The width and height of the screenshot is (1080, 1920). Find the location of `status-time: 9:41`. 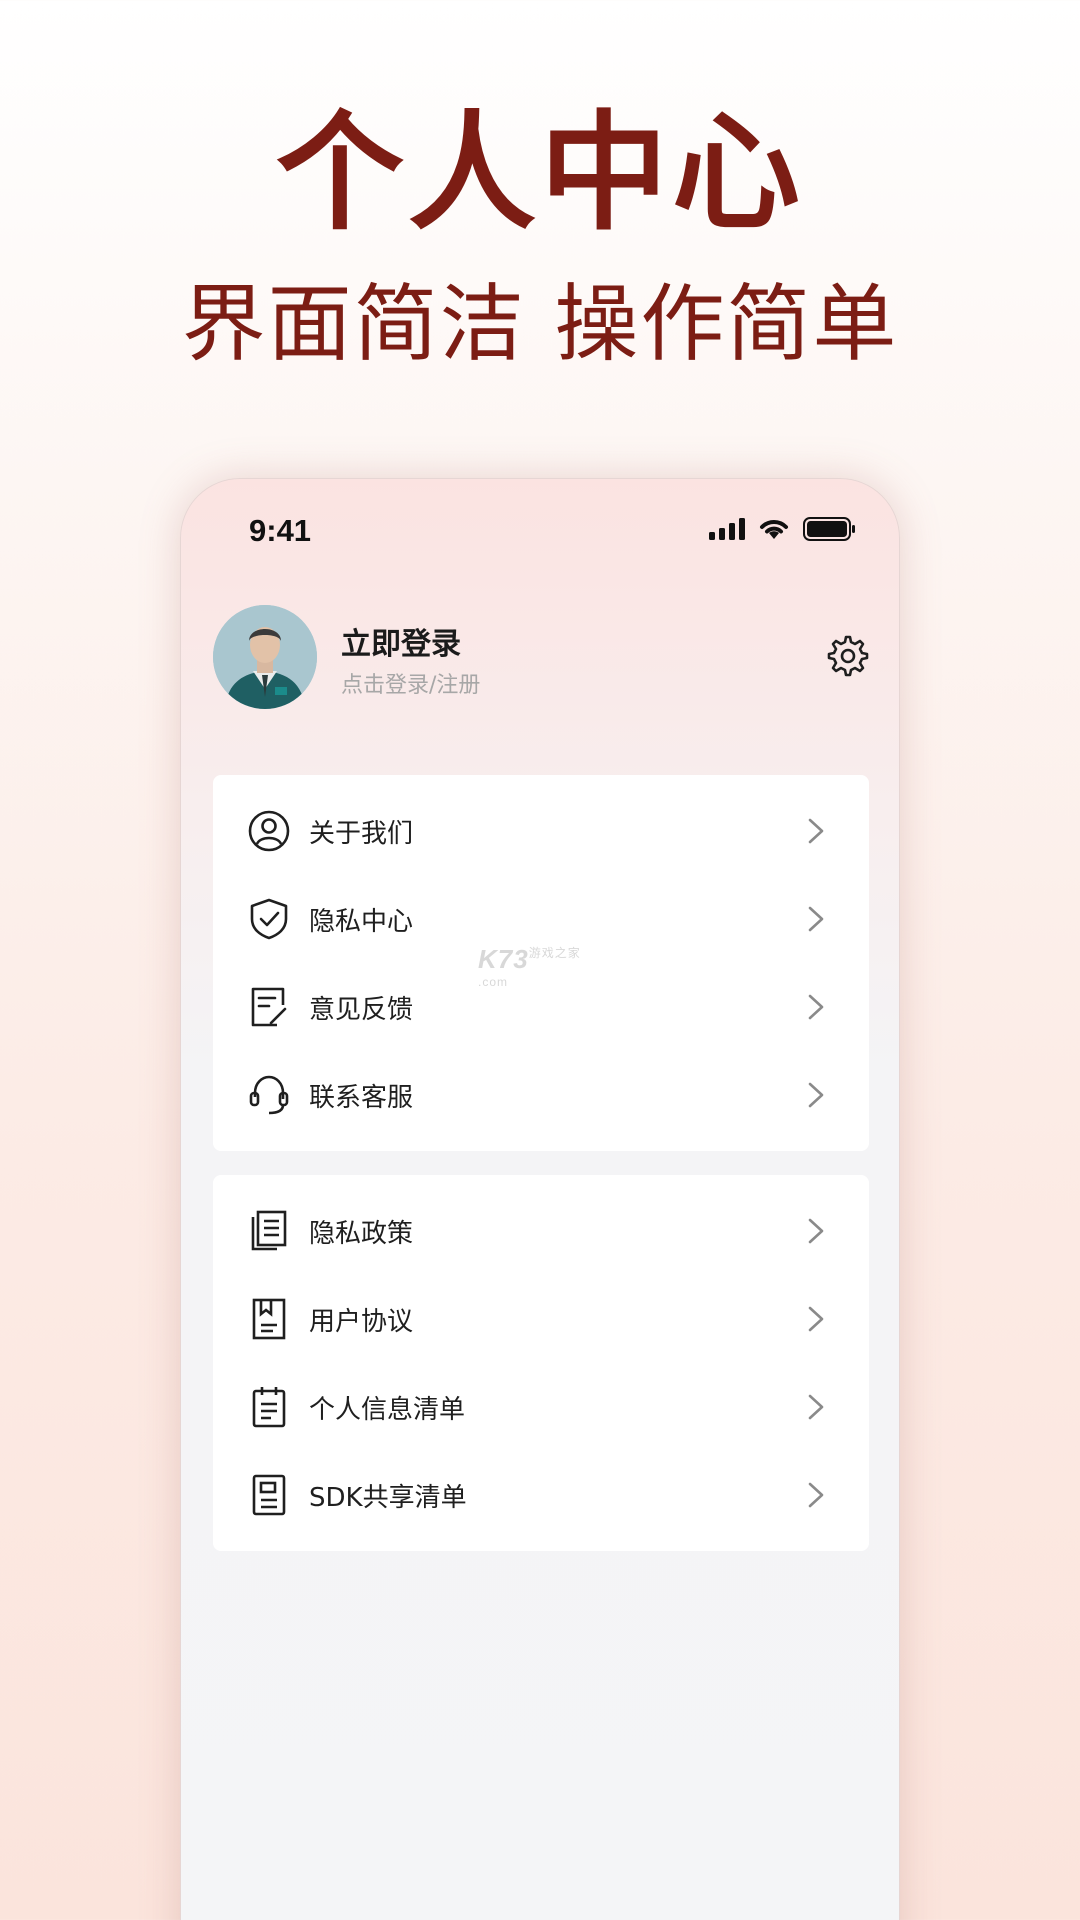

status-time: 9:41 is located at coordinates (280, 530).